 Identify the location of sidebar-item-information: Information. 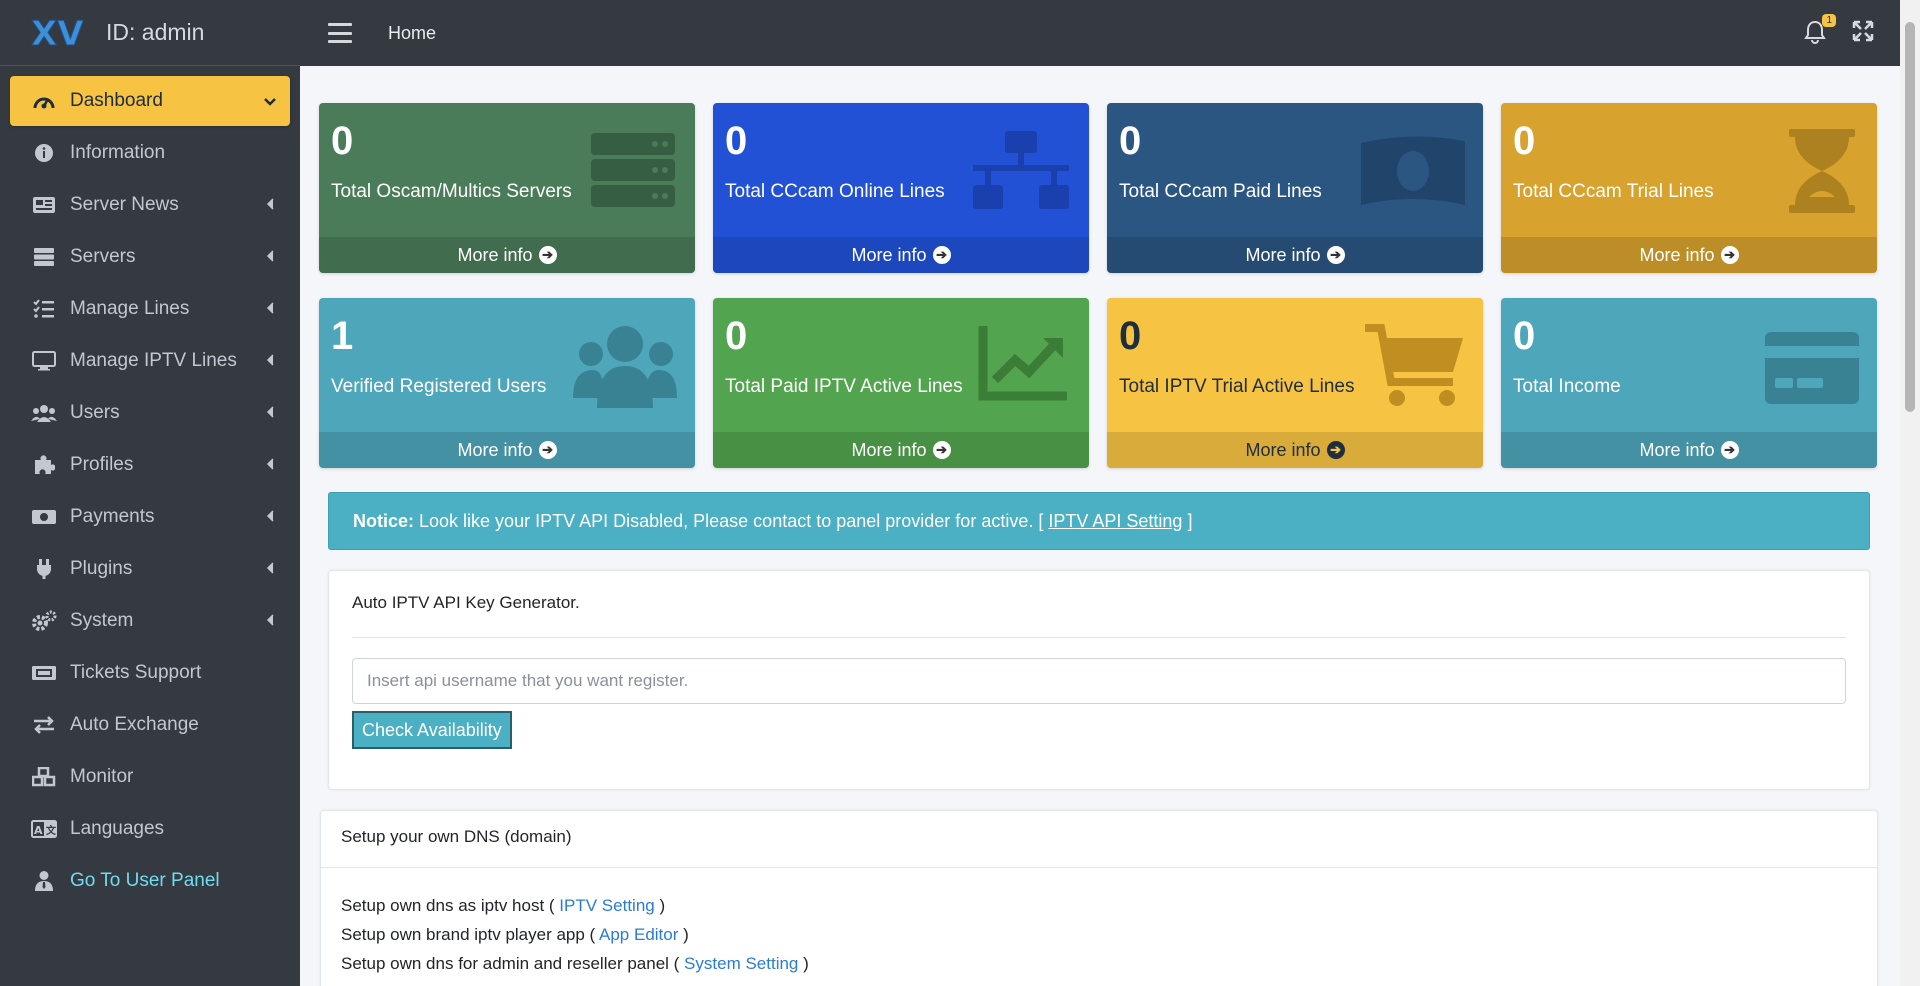
(150, 153).